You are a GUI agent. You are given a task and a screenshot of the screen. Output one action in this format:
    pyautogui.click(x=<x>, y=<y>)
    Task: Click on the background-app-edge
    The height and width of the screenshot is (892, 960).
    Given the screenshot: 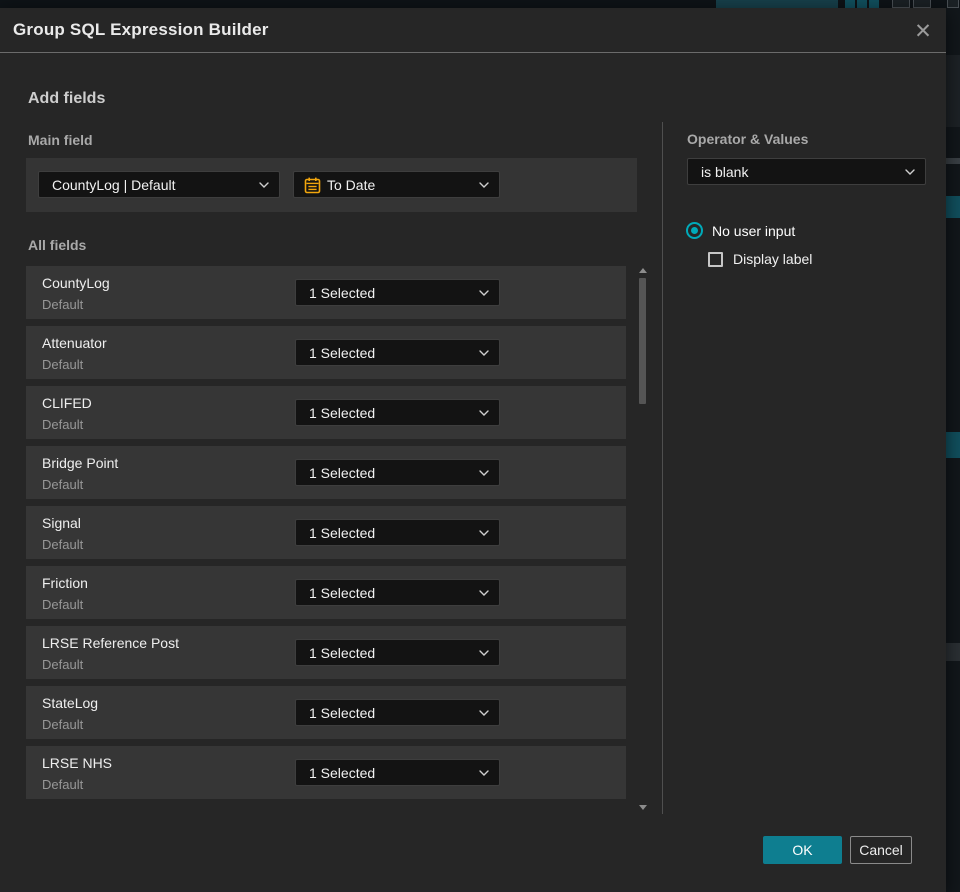 What is the action you would take?
    pyautogui.click(x=953, y=450)
    